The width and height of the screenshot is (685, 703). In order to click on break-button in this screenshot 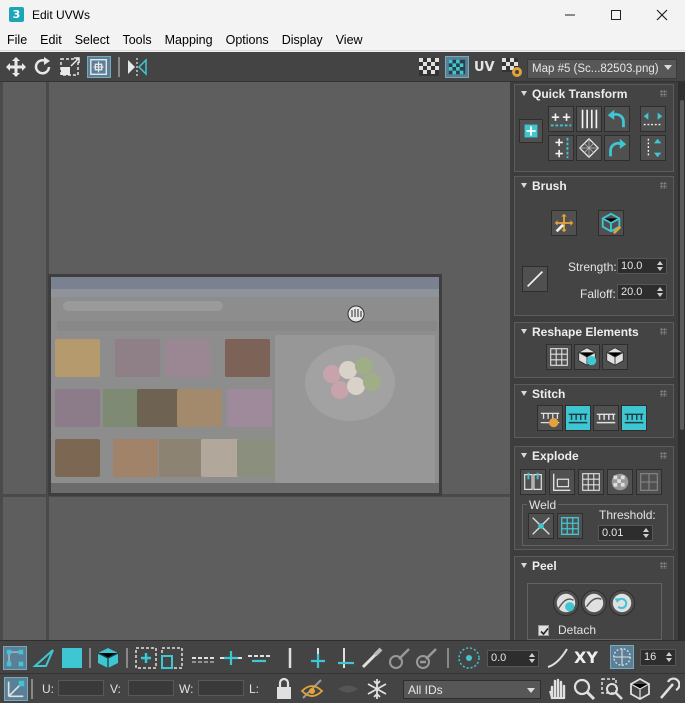, I will do `click(533, 482)`.